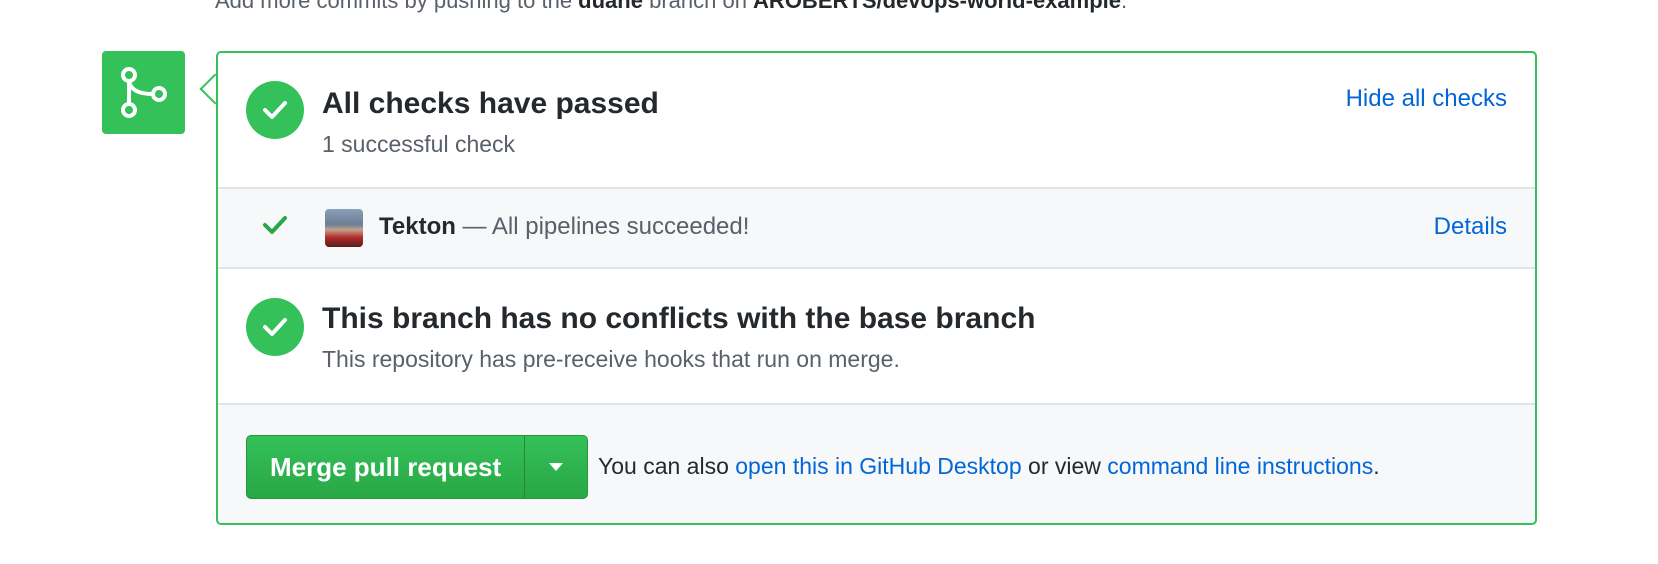 The height and width of the screenshot is (564, 1658). I want to click on merge-status-badge, so click(143, 92).